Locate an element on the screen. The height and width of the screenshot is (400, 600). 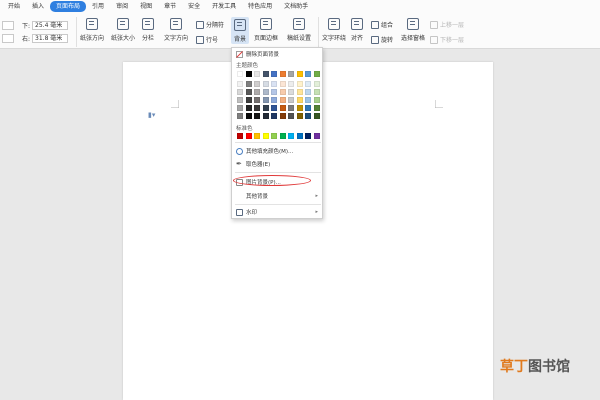
tab-doc-assistant: 文档助手 is located at coordinates (296, 6).